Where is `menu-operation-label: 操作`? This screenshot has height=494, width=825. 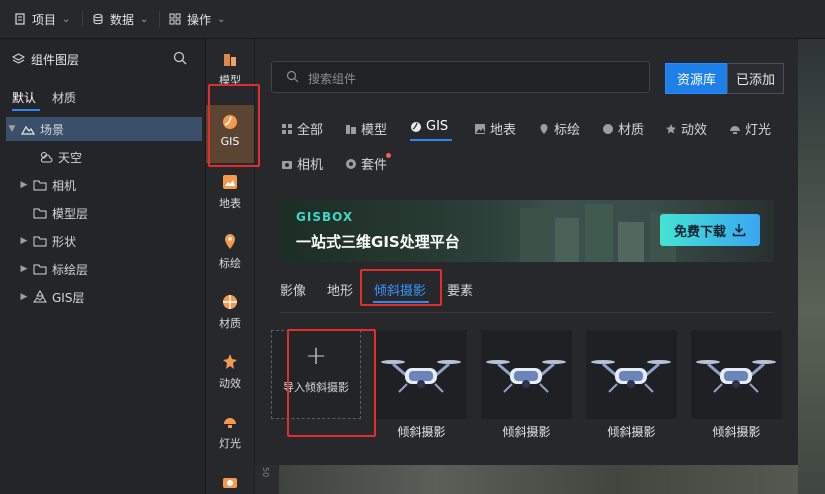 menu-operation-label: 操作 is located at coordinates (199, 19).